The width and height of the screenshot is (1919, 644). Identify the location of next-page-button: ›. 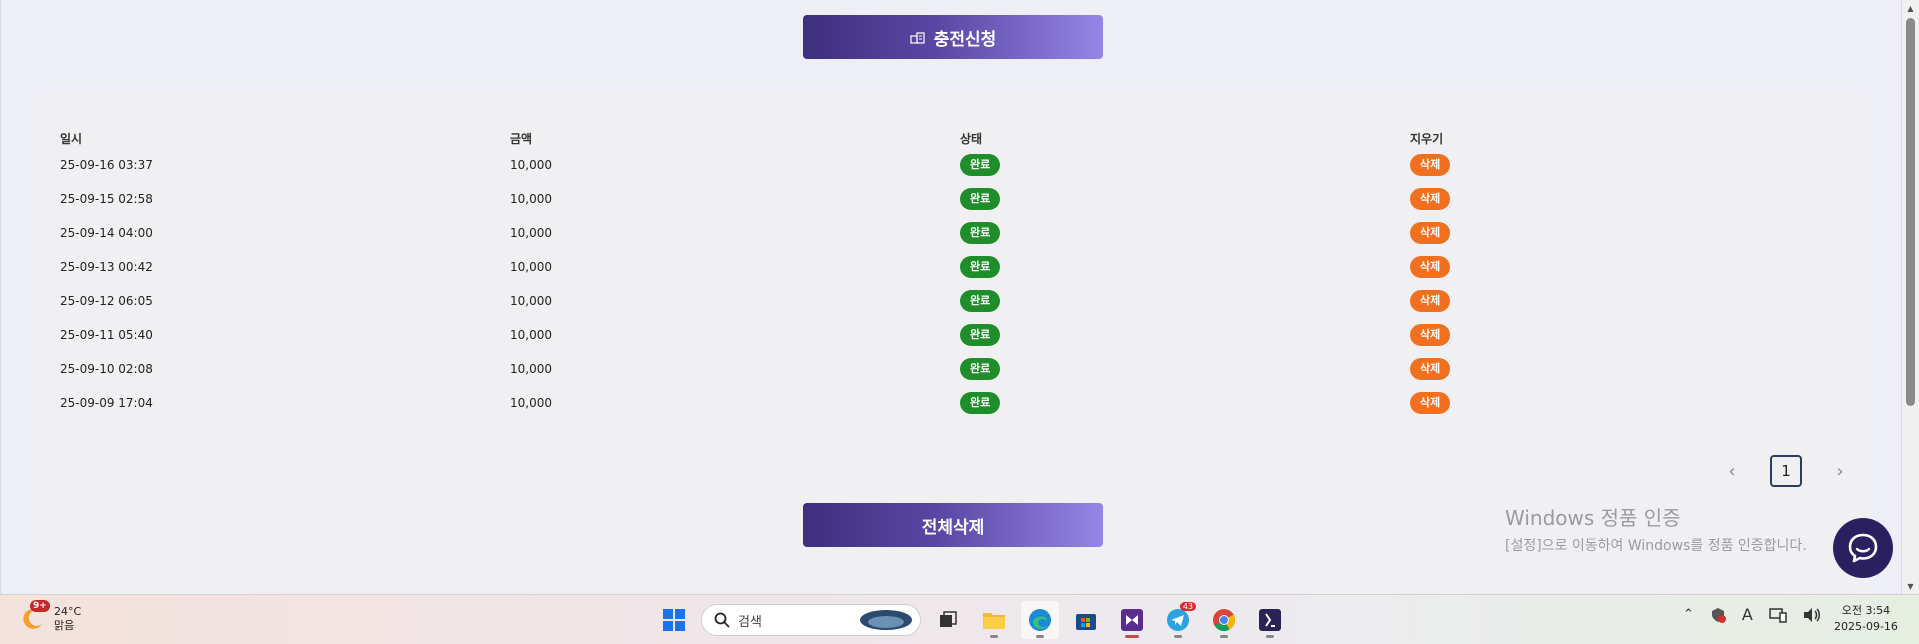
(1840, 471).